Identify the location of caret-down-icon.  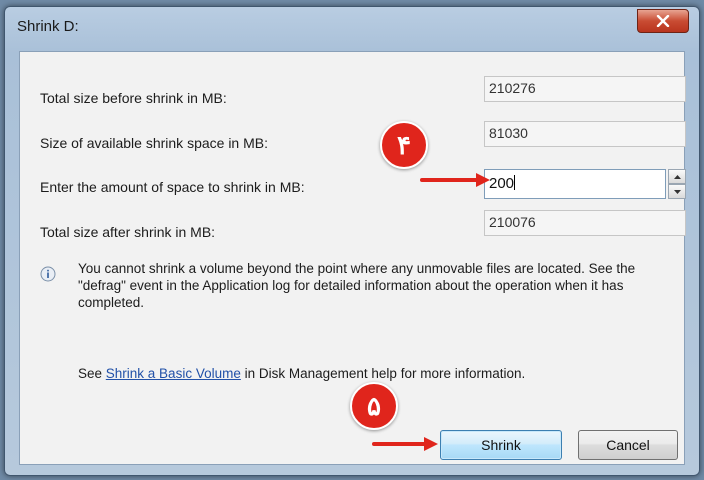
(677, 191).